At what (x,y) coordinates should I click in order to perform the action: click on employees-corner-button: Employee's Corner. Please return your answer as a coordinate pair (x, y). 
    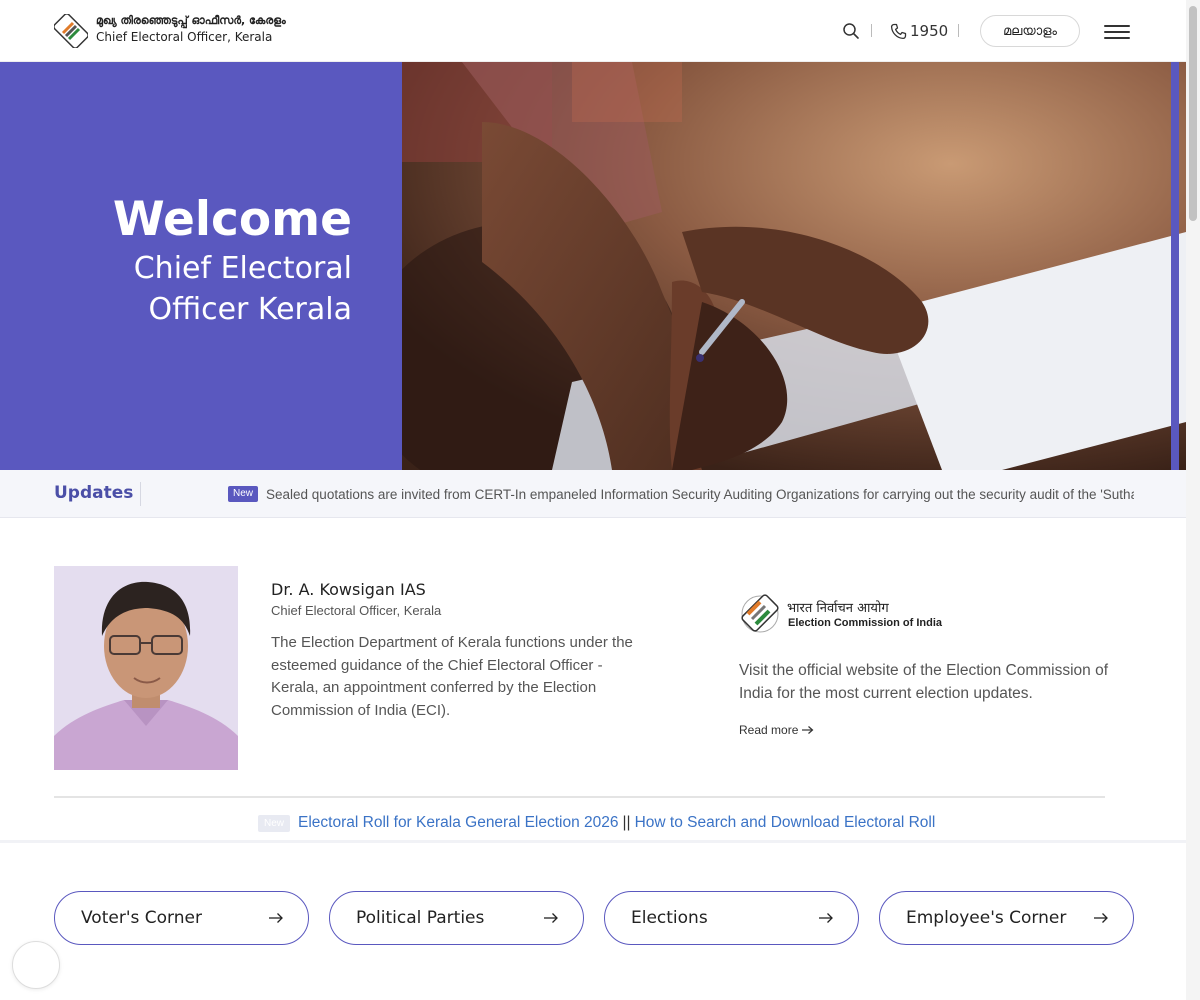
    Looking at the image, I should click on (1006, 918).